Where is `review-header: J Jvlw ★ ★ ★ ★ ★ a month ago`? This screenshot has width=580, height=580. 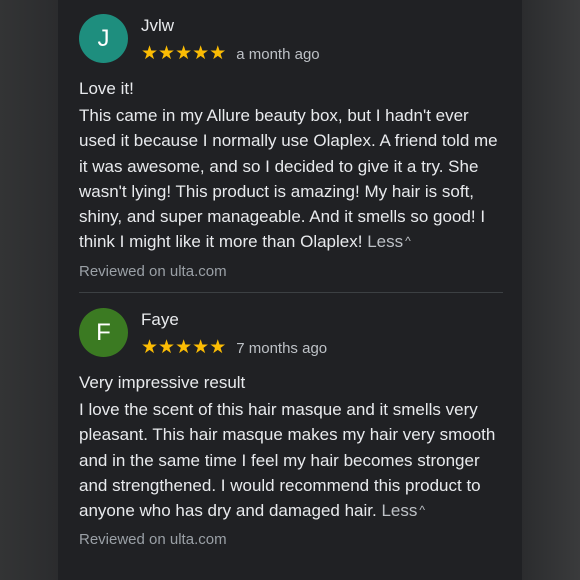
review-header: J Jvlw ★ ★ ★ ★ ★ a month ago is located at coordinates (291, 43).